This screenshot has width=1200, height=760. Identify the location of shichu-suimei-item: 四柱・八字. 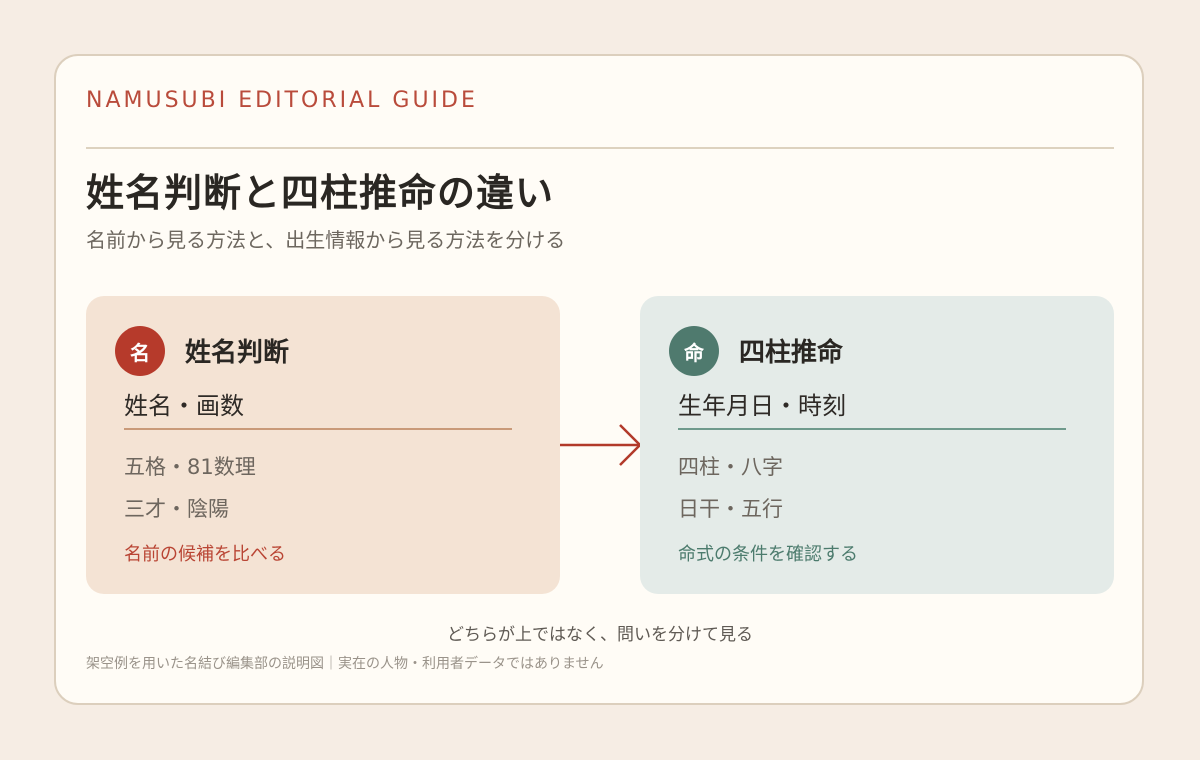
(730, 467).